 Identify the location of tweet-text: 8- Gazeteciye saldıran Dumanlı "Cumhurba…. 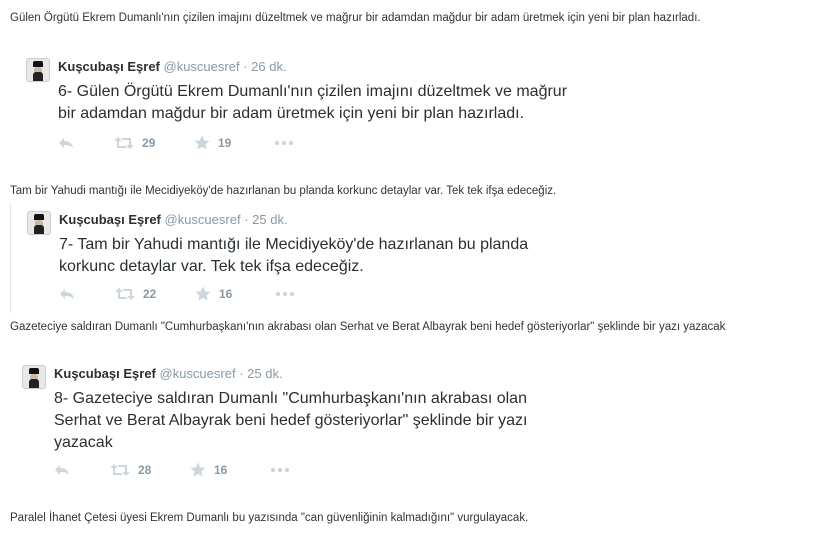
(324, 421).